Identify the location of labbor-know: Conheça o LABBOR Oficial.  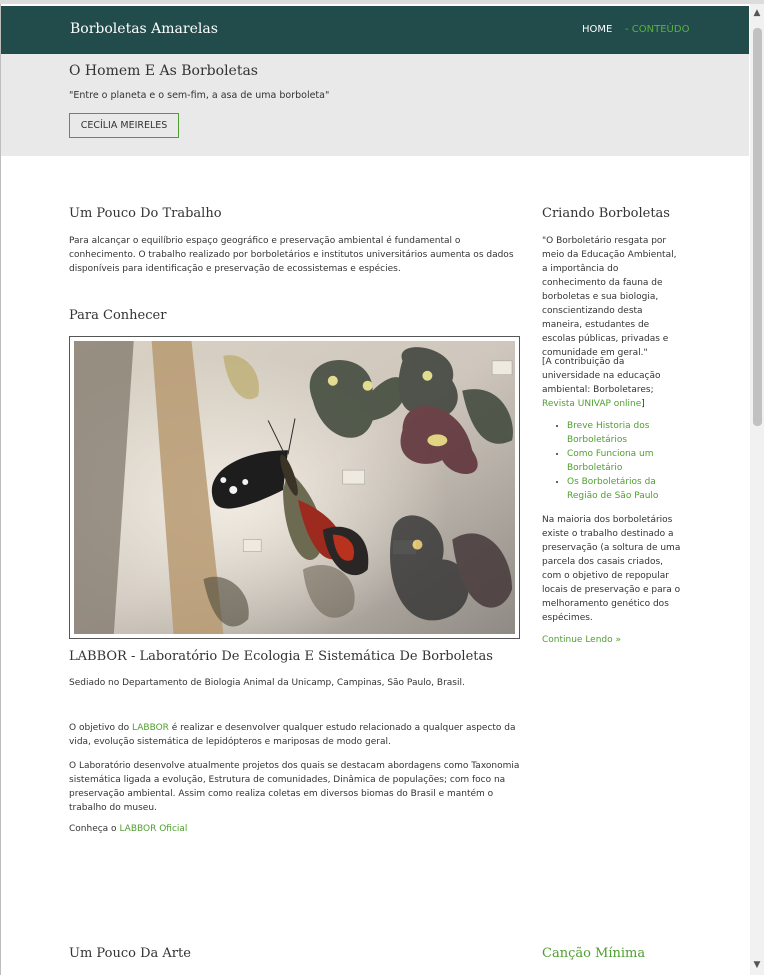
(295, 829).